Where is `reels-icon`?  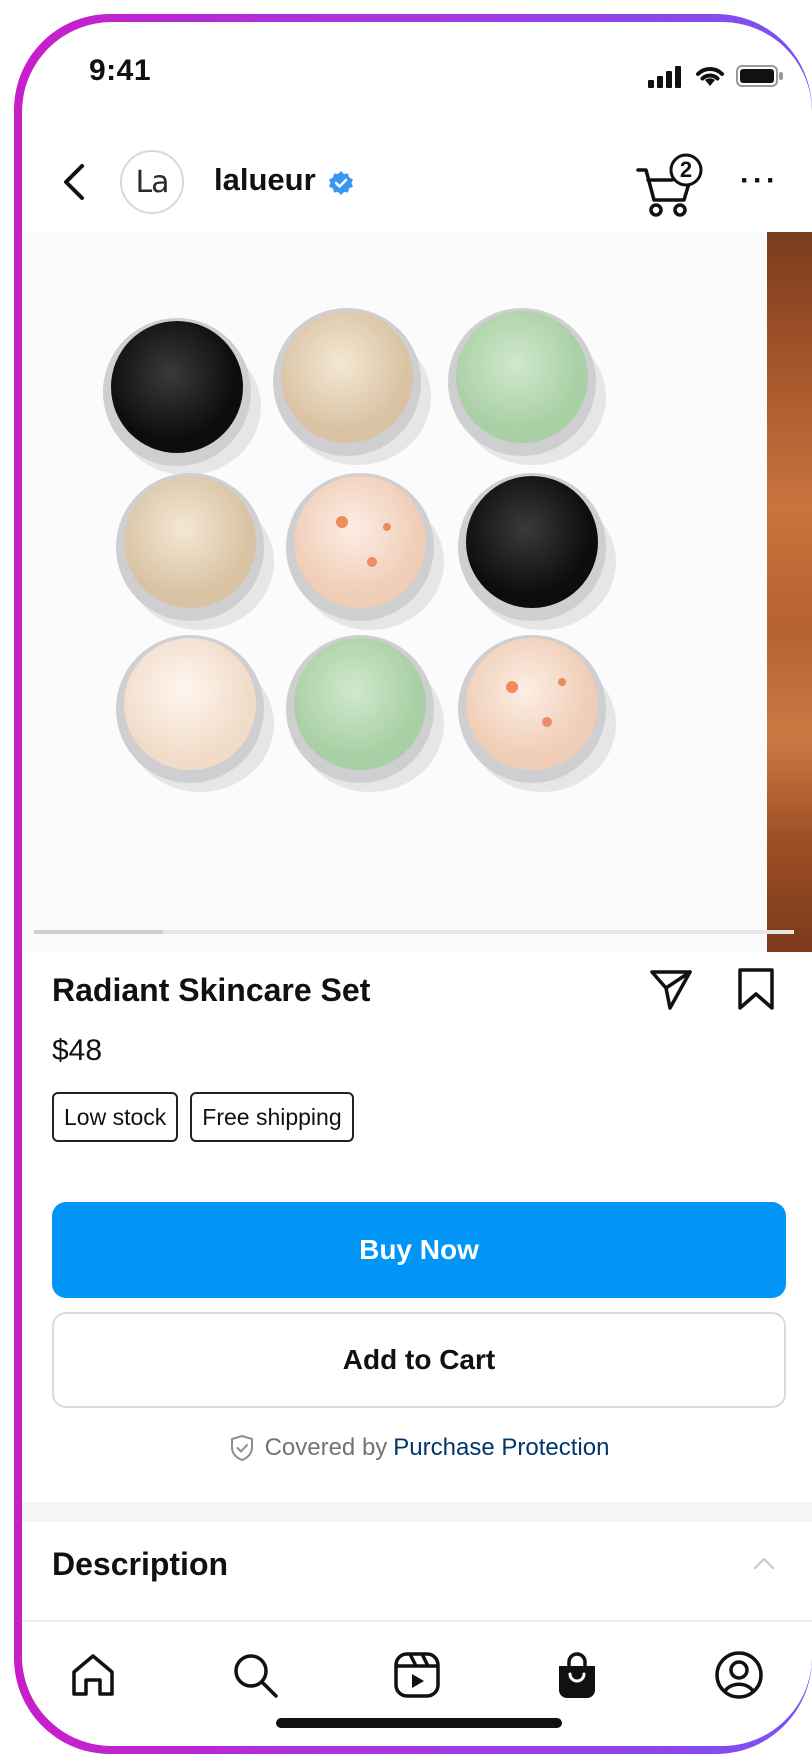
reels-icon is located at coordinates (417, 1675).